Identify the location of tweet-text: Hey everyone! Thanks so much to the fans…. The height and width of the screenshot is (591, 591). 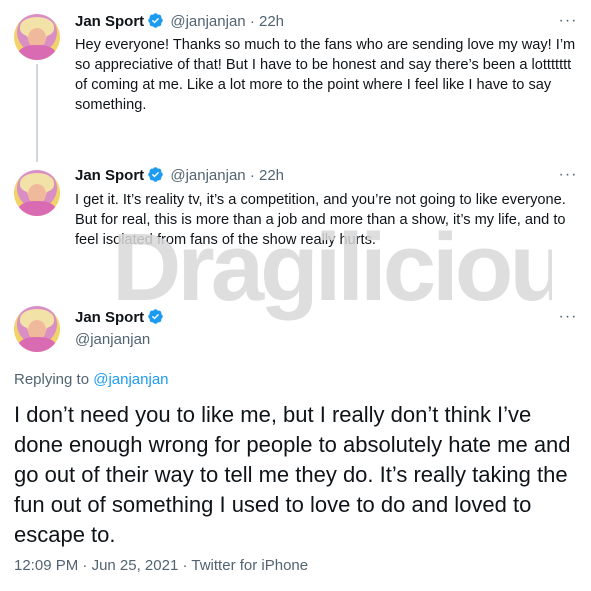
(325, 75).